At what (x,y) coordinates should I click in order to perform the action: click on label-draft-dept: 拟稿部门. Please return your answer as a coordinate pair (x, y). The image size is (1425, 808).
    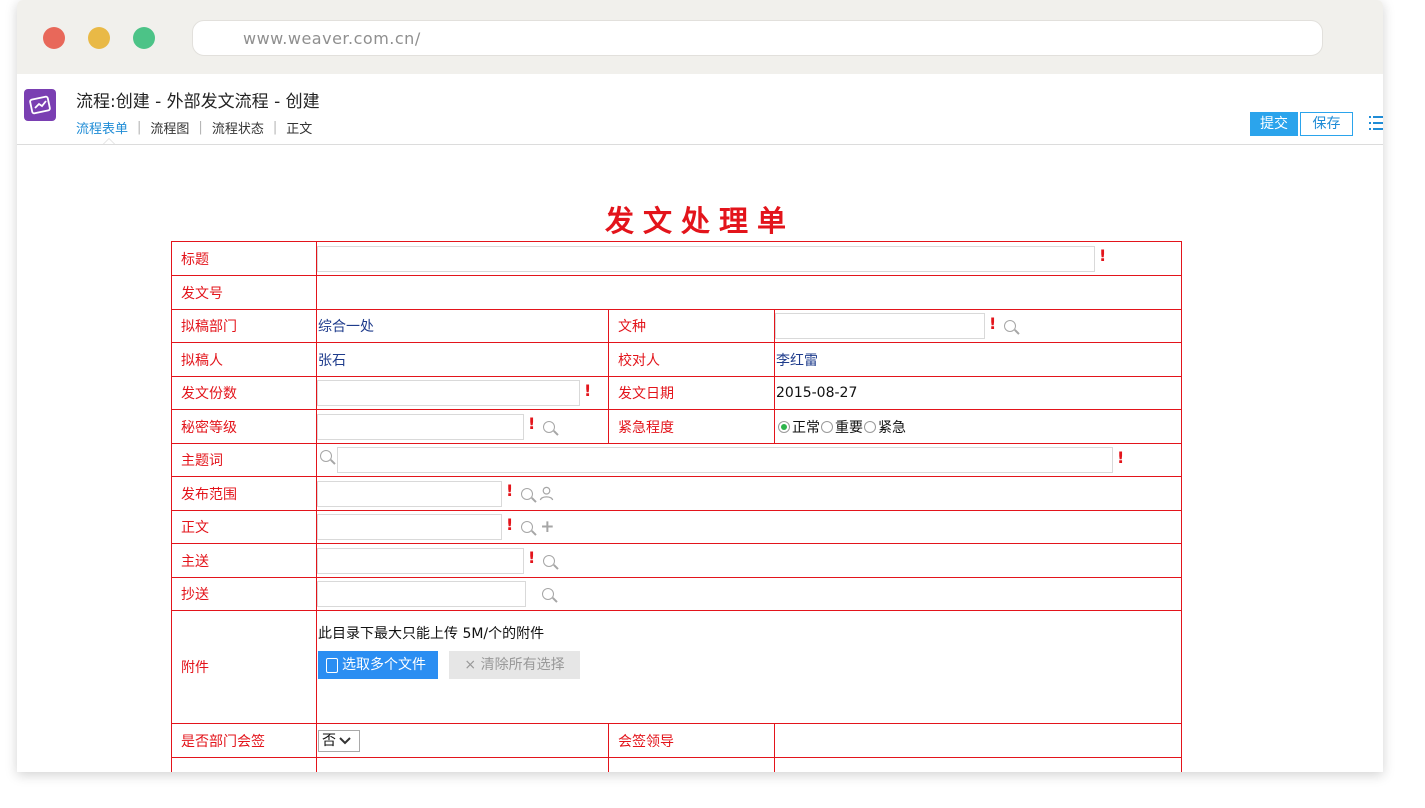
    Looking at the image, I should click on (244, 326).